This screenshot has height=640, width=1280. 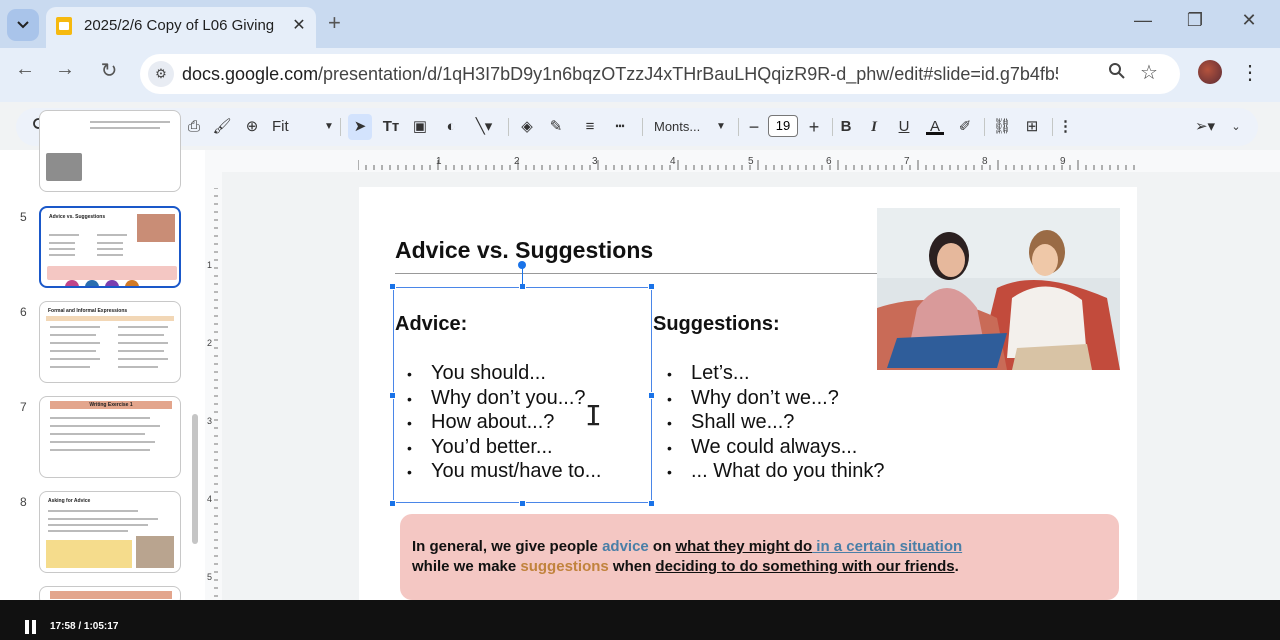 I want to click on pause-icon, so click(x=31, y=627).